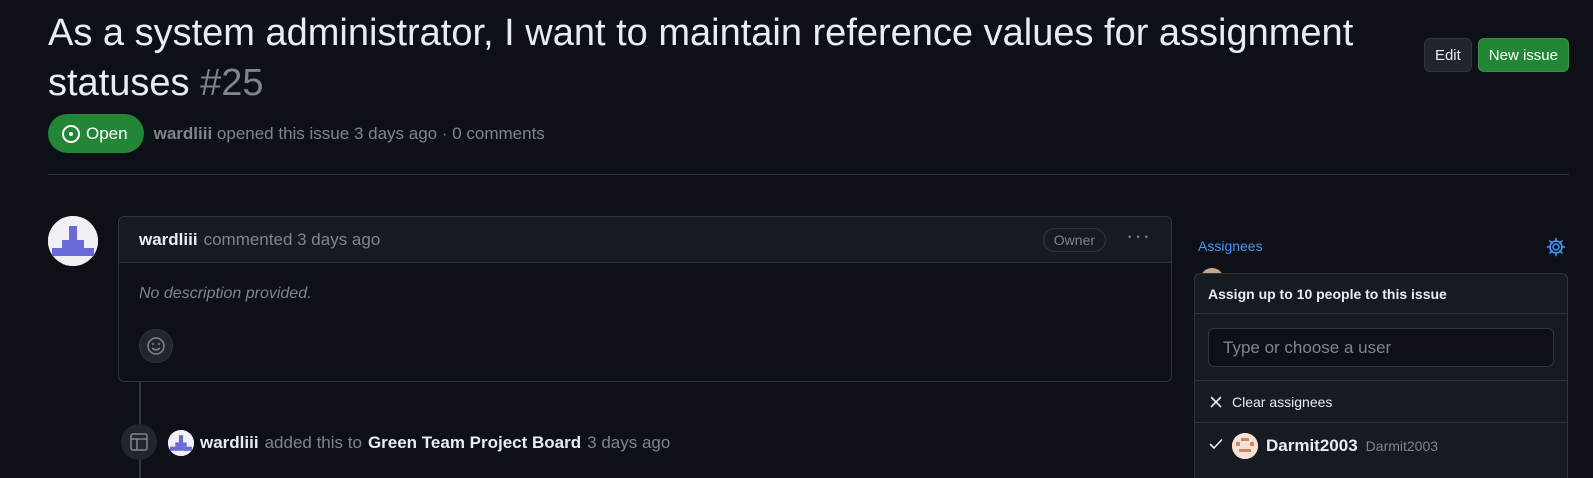 The image size is (1593, 478). I want to click on assignees-heading: Assignees, so click(1230, 246).